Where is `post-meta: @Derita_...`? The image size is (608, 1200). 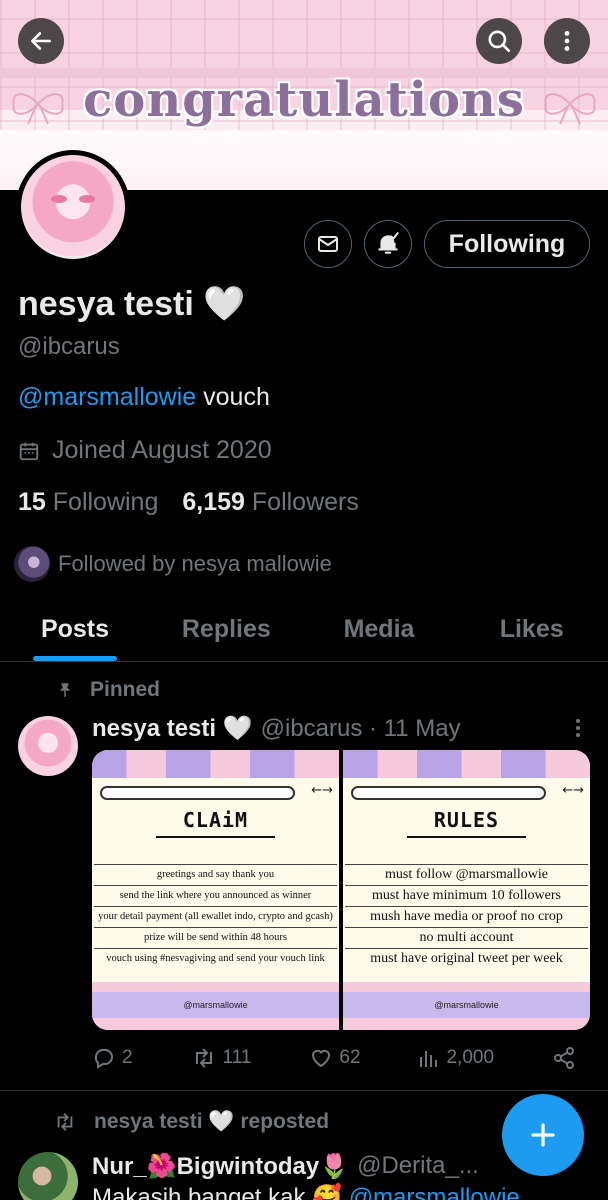 post-meta: @Derita_... is located at coordinates (418, 1165).